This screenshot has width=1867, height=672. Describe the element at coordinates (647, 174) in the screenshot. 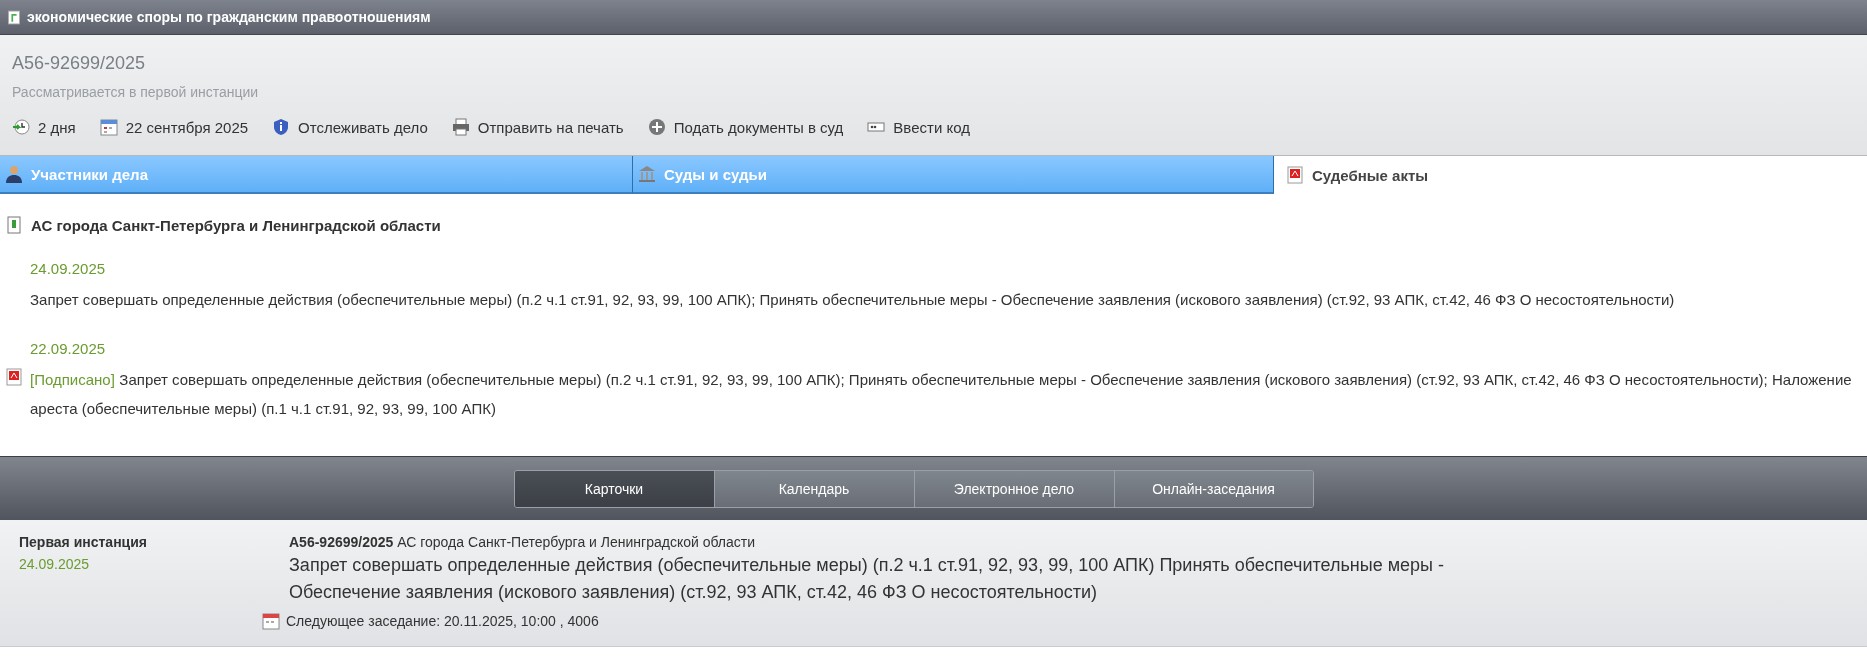

I see `courthouse-icon` at that location.